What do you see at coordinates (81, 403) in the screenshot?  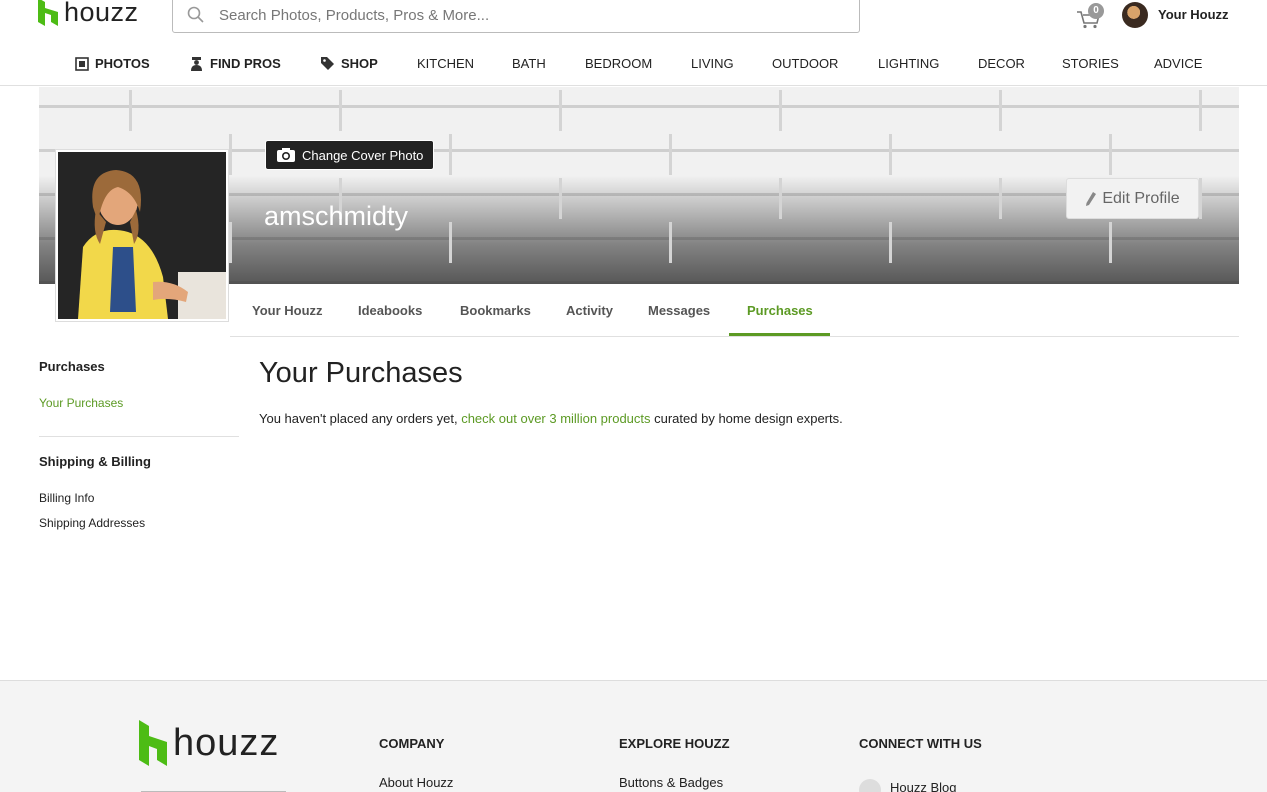 I see `sidebar-link-your-purchases: Your Purchases` at bounding box center [81, 403].